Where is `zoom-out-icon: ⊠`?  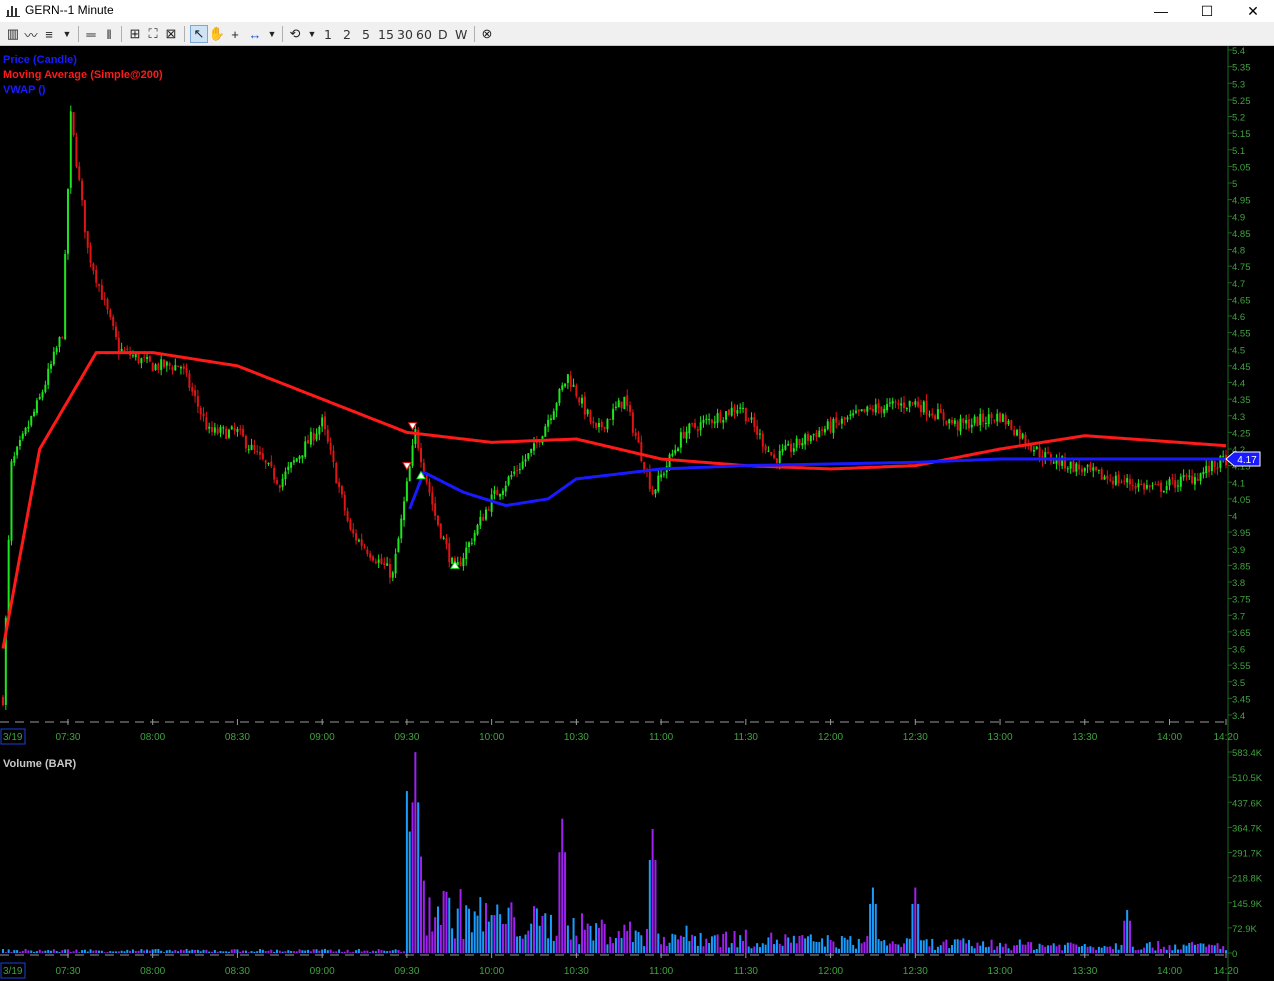 zoom-out-icon: ⊠ is located at coordinates (171, 34).